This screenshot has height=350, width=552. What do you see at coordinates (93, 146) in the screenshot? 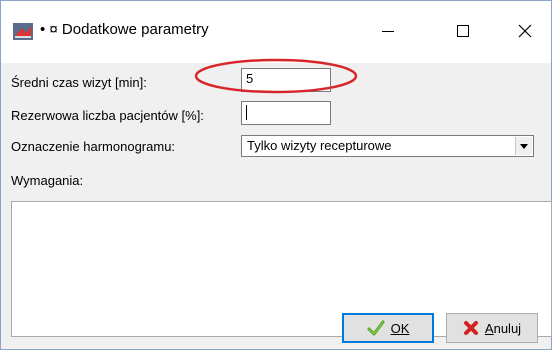
I see `schedule-marking-label: Oznaczenie harmonogramu:` at bounding box center [93, 146].